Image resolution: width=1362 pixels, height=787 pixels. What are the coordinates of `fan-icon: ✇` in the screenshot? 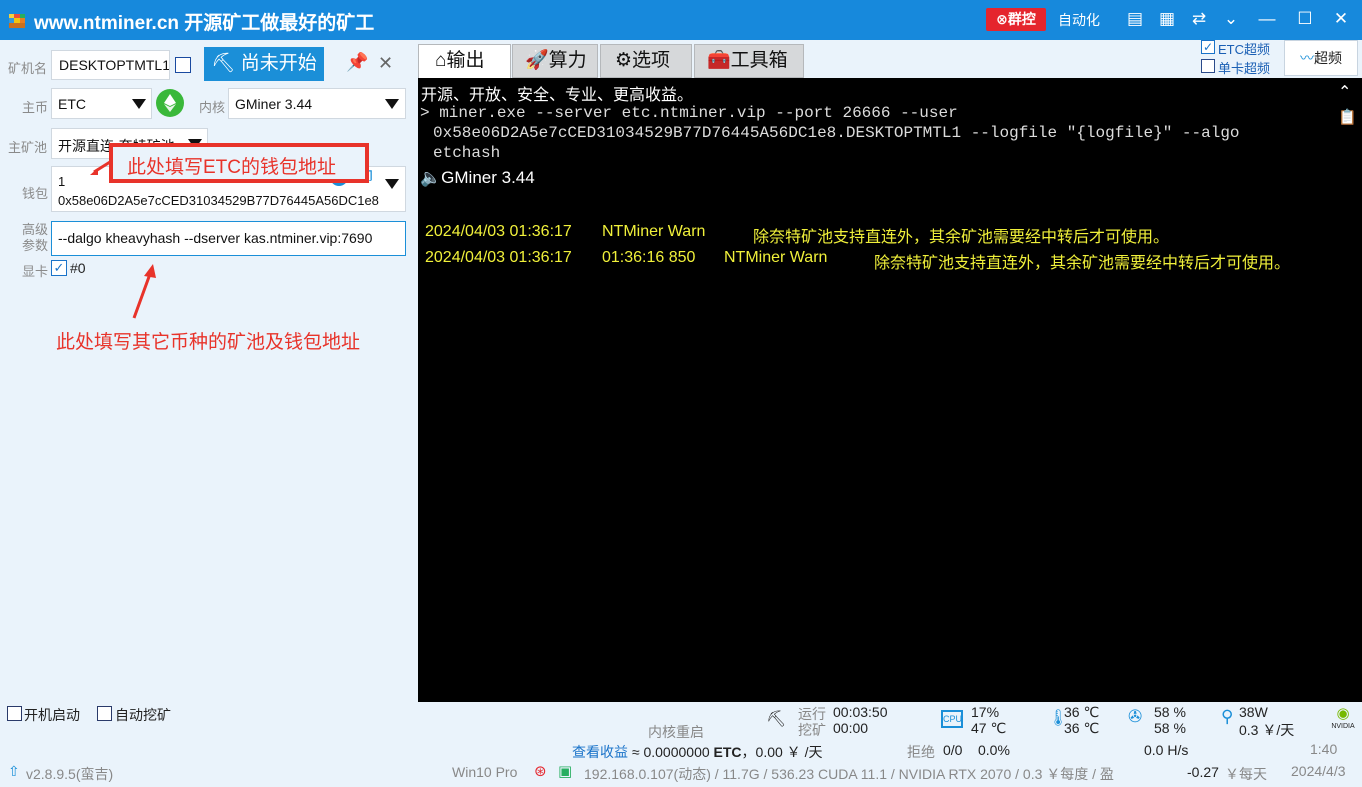 It's located at (1135, 716).